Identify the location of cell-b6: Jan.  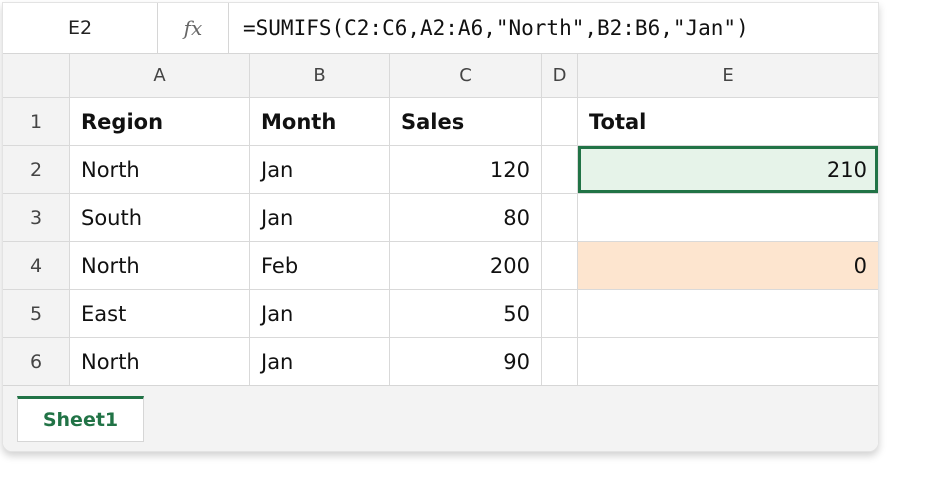
(320, 361).